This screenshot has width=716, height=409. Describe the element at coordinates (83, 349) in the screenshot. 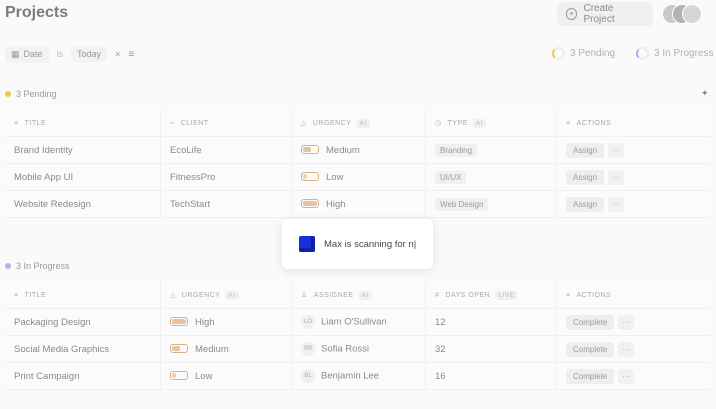

I see `cell-title: Social Media Graphics` at that location.